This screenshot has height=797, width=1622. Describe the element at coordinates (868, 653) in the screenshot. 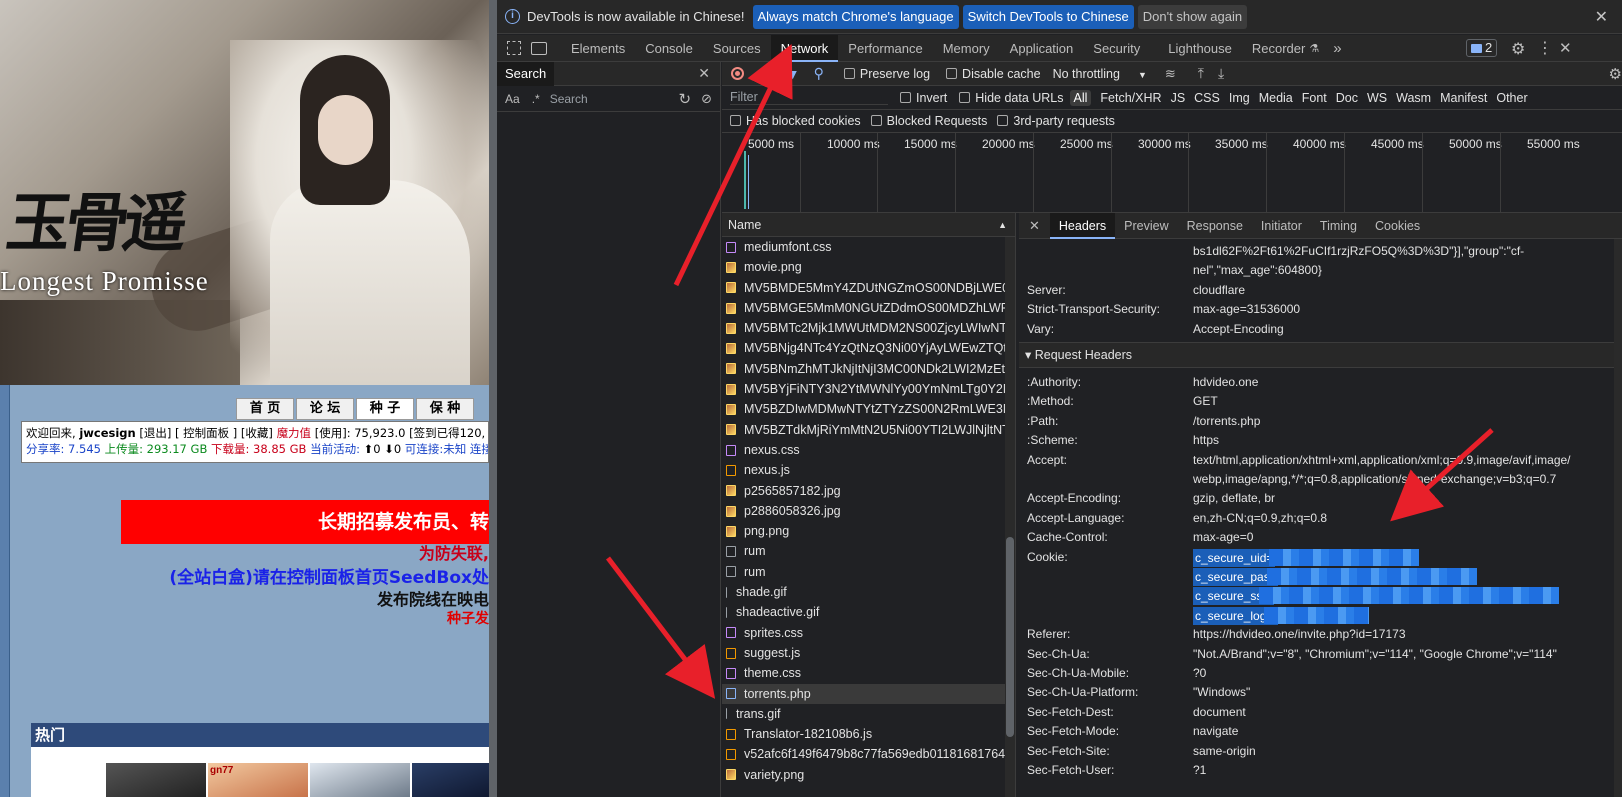

I see `request-row: suggest.js` at that location.